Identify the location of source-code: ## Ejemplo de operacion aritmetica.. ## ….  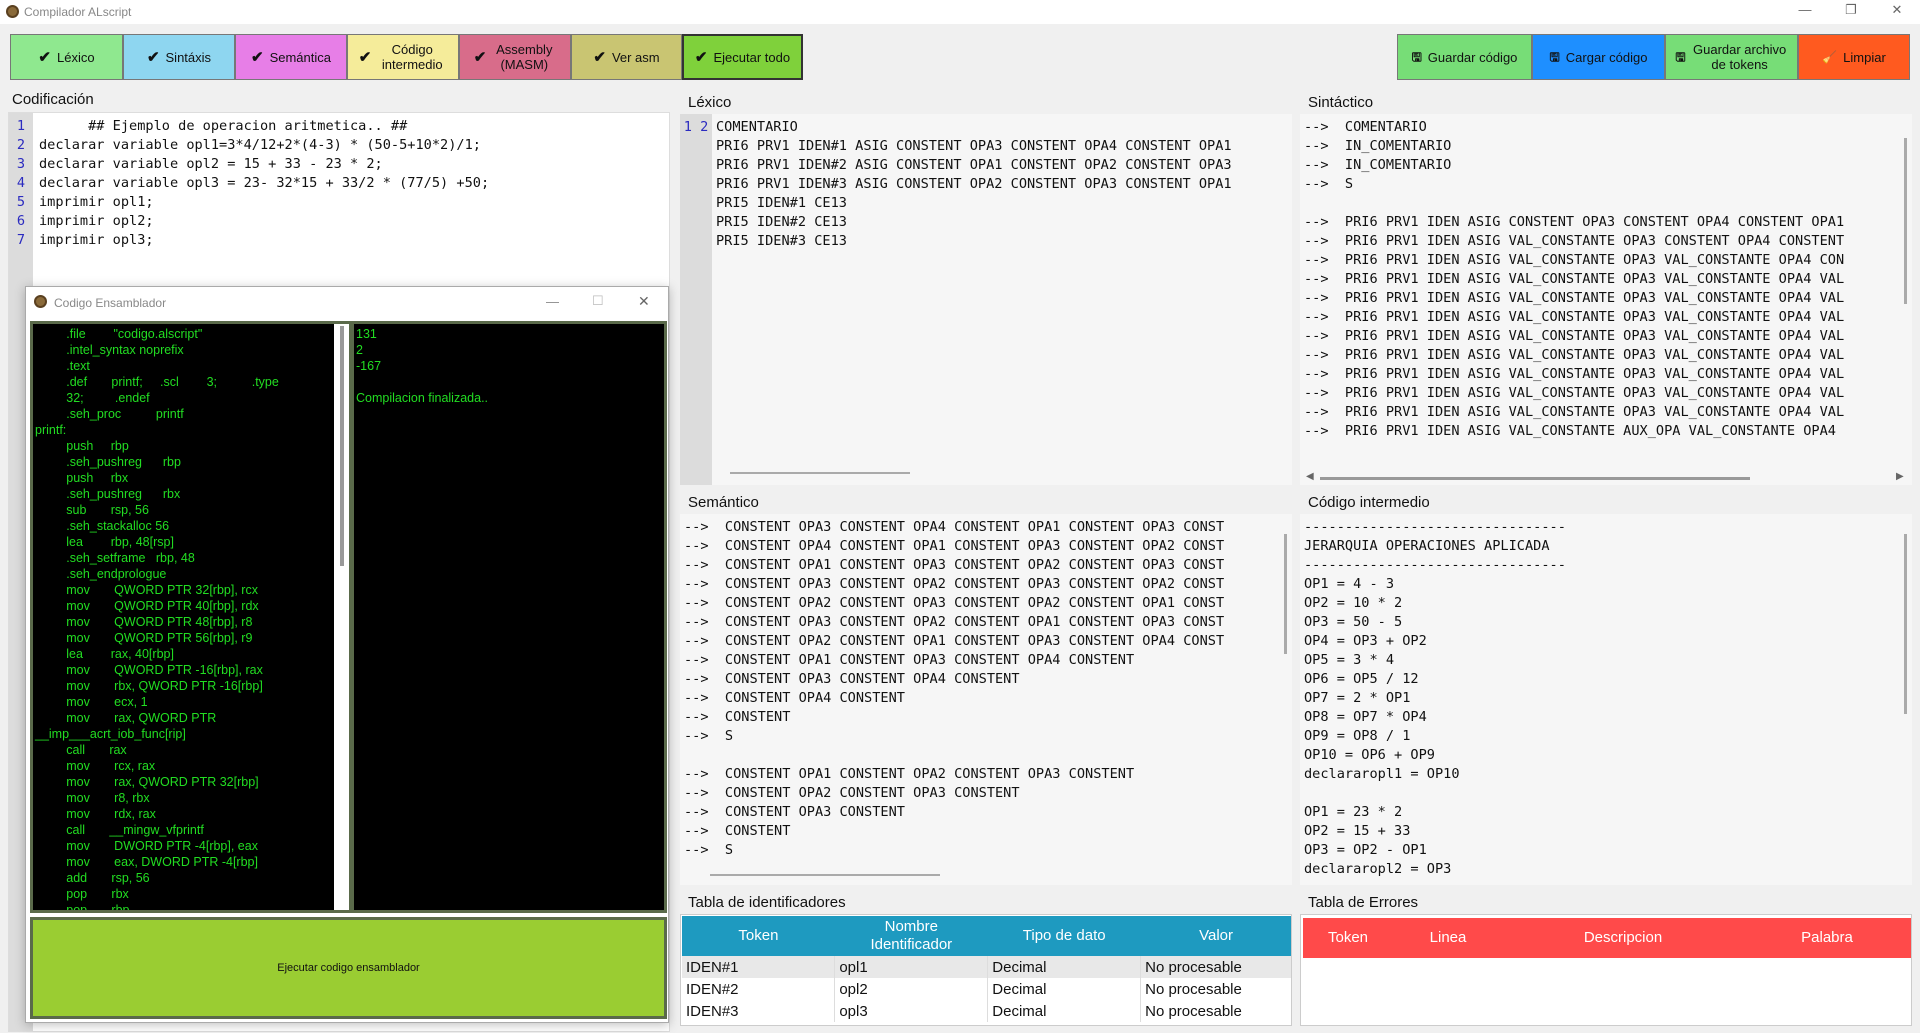
(264, 183).